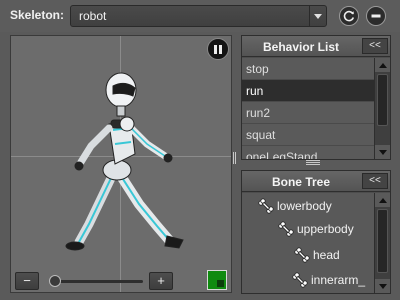 The image size is (400, 300). I want to click on list-item: squat, so click(308, 135).